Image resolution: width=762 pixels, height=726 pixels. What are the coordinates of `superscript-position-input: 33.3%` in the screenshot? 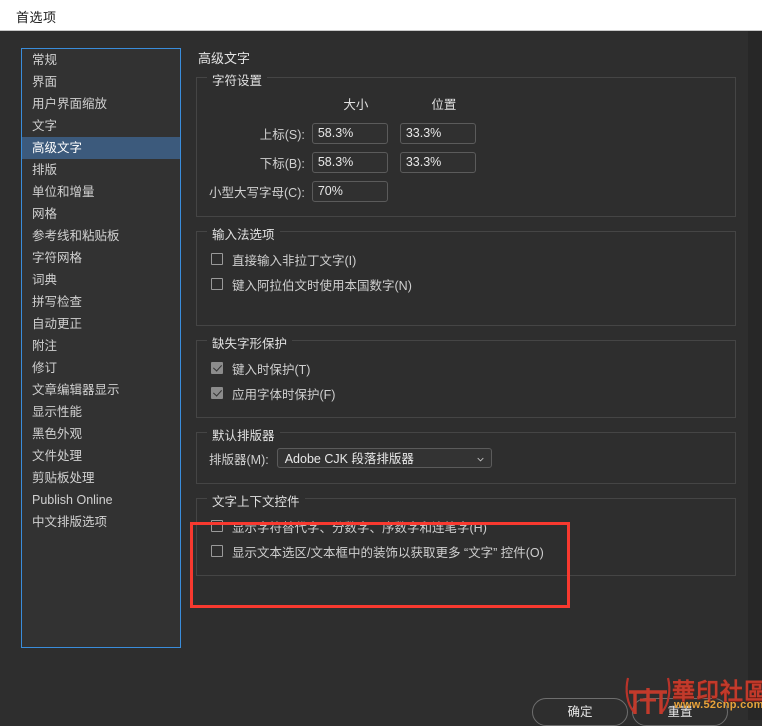 It's located at (437, 133).